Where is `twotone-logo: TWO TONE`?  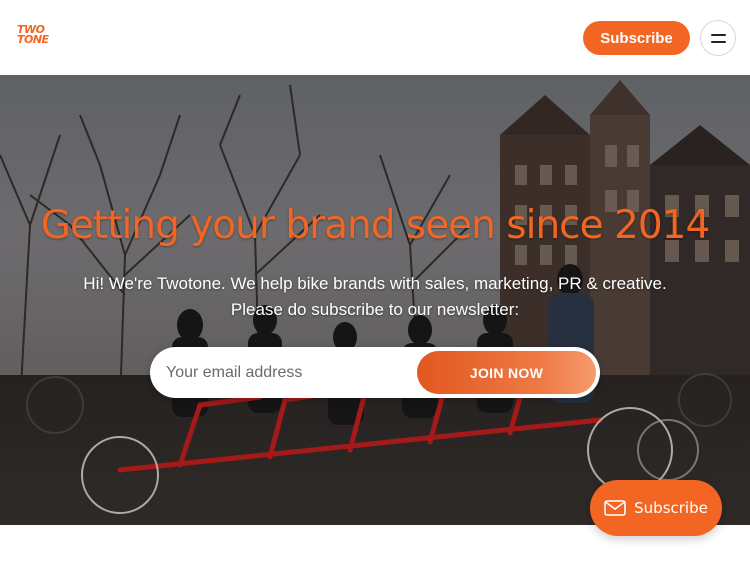
twotone-logo: TWO TONE is located at coordinates (36, 36).